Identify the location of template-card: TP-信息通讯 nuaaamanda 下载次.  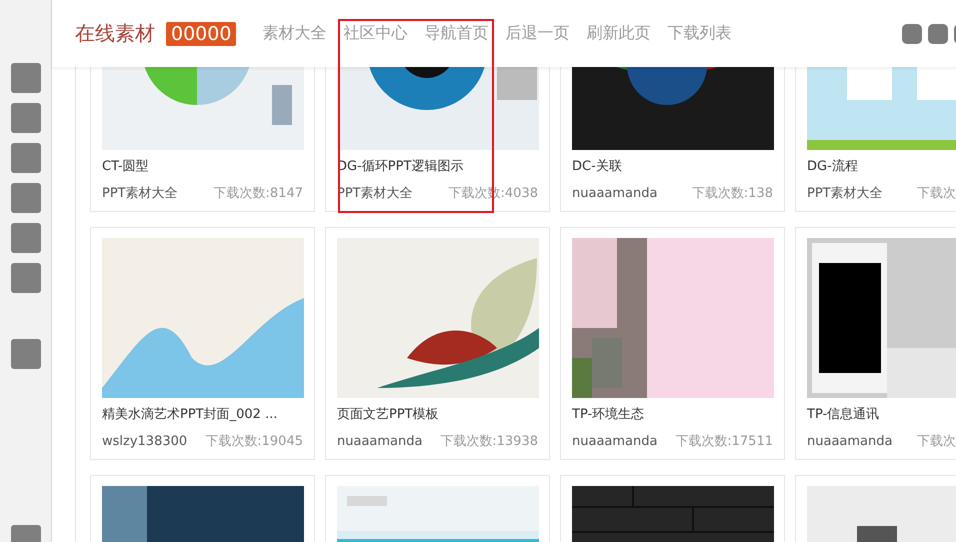
(875, 343).